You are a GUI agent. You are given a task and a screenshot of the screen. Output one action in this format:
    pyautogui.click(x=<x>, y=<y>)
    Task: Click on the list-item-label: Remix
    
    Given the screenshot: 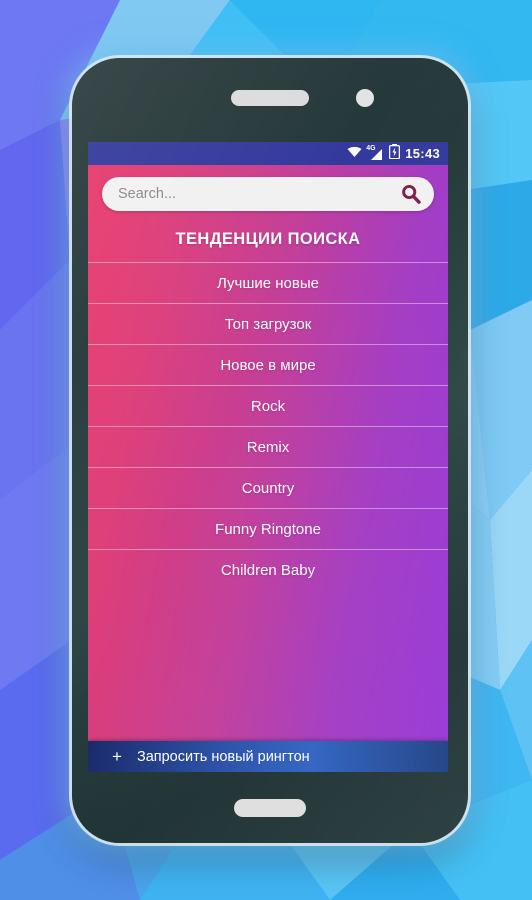 What is the action you would take?
    pyautogui.click(x=268, y=447)
    